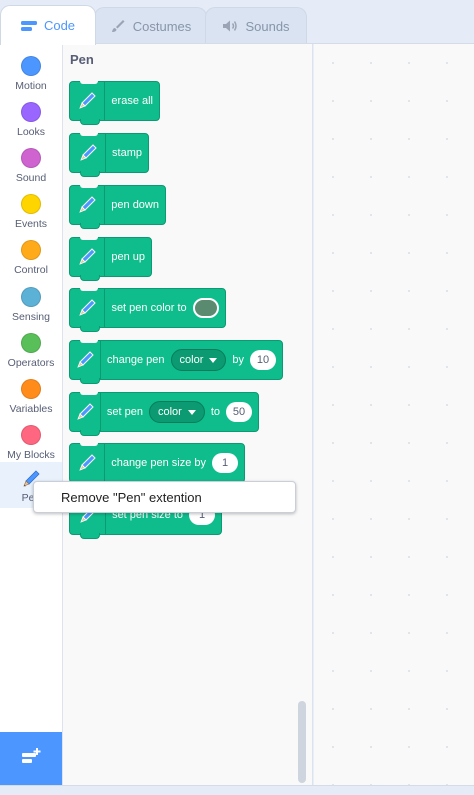 This screenshot has width=474, height=795. What do you see at coordinates (82, 59) in the screenshot?
I see `palette-section-title: Pen` at bounding box center [82, 59].